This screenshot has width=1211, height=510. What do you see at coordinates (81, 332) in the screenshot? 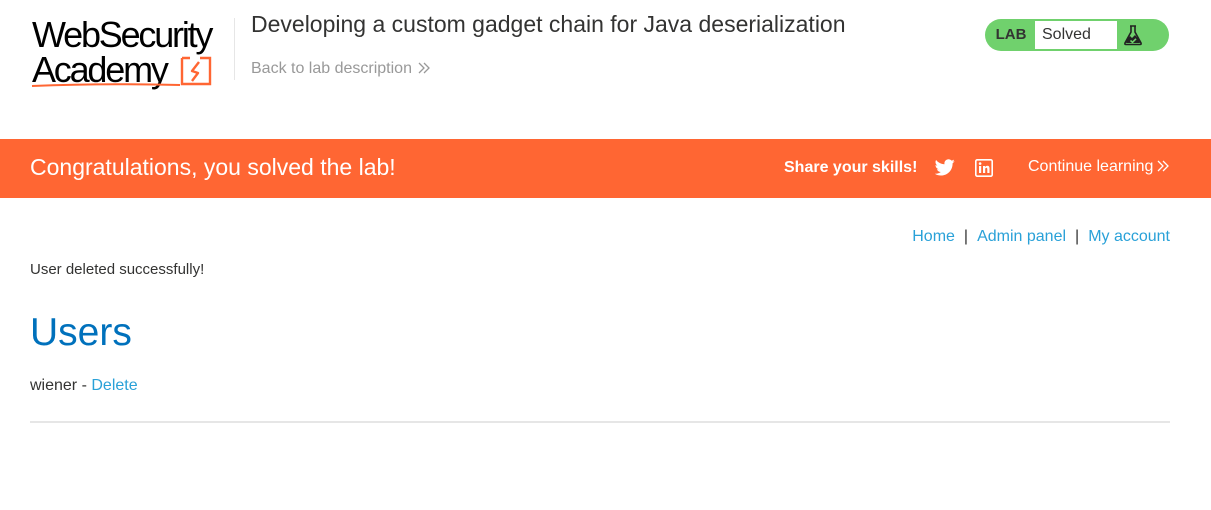
I see `page-title: Users` at bounding box center [81, 332].